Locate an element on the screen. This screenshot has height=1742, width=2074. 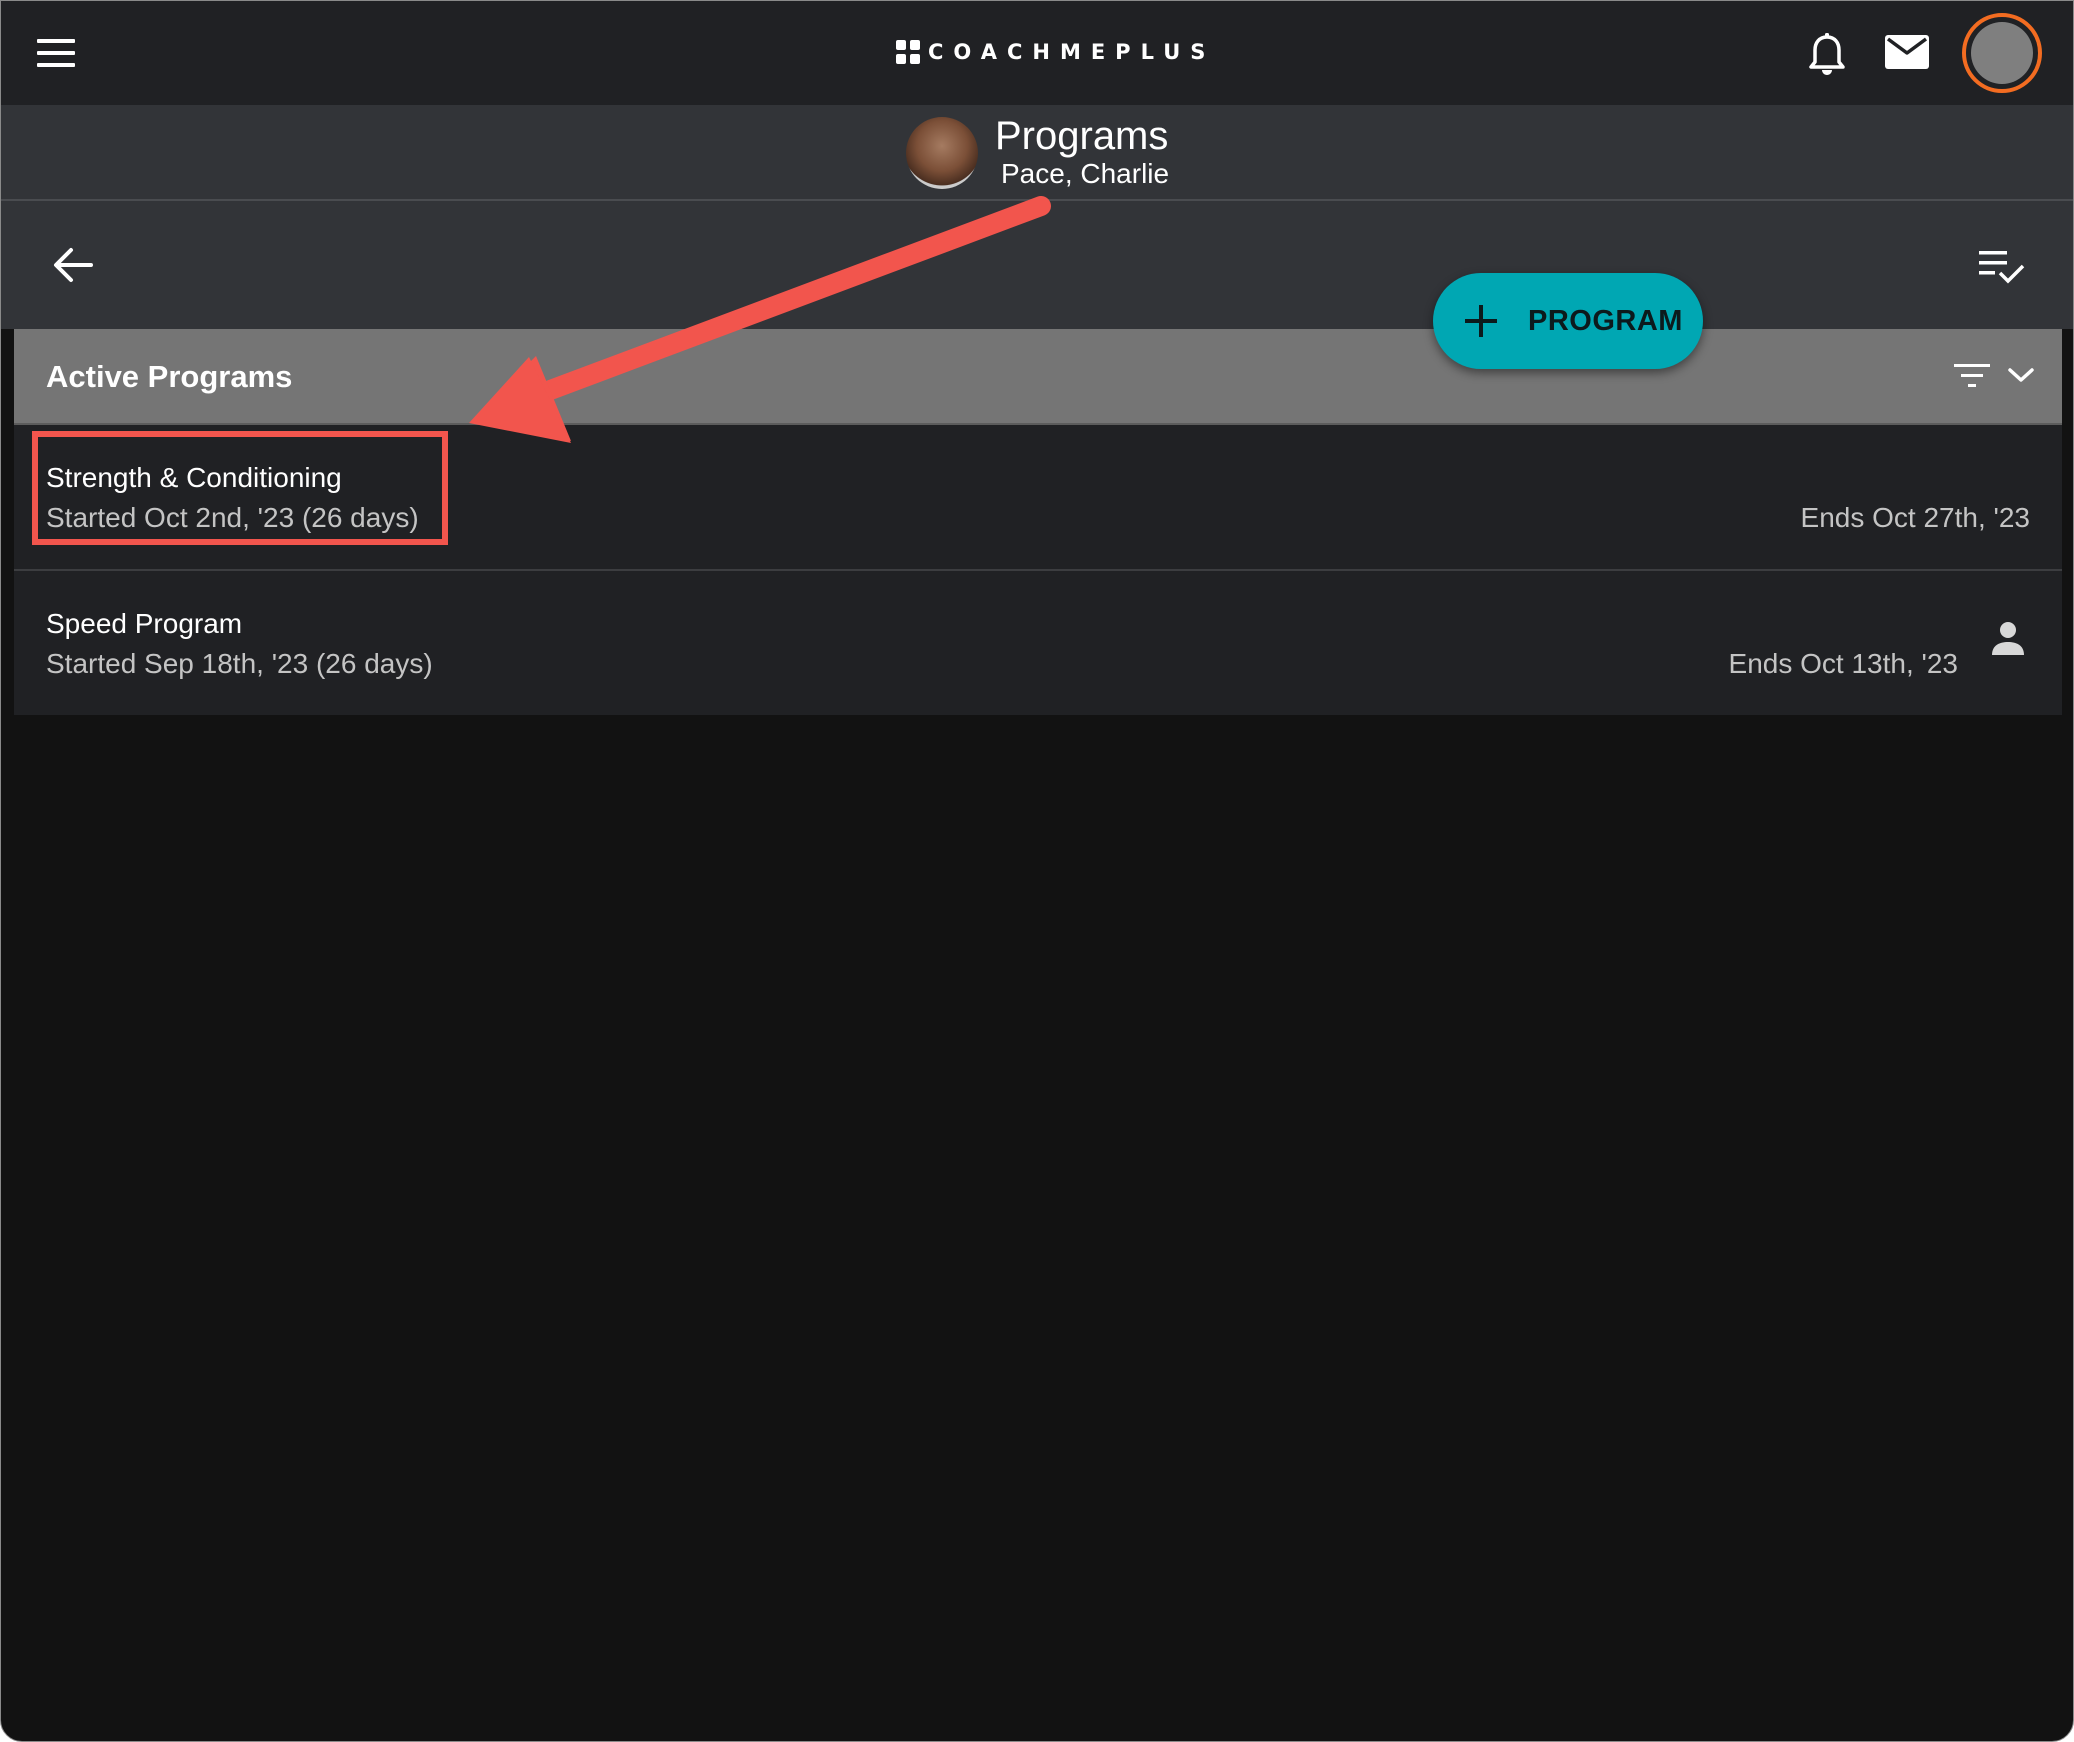
bell-icon is located at coordinates (1827, 55).